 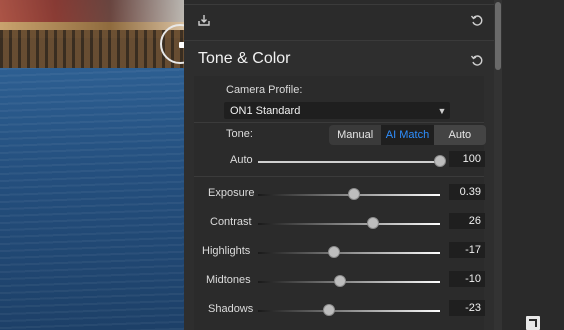 What do you see at coordinates (467, 279) in the screenshot?
I see `slider-value: -10` at bounding box center [467, 279].